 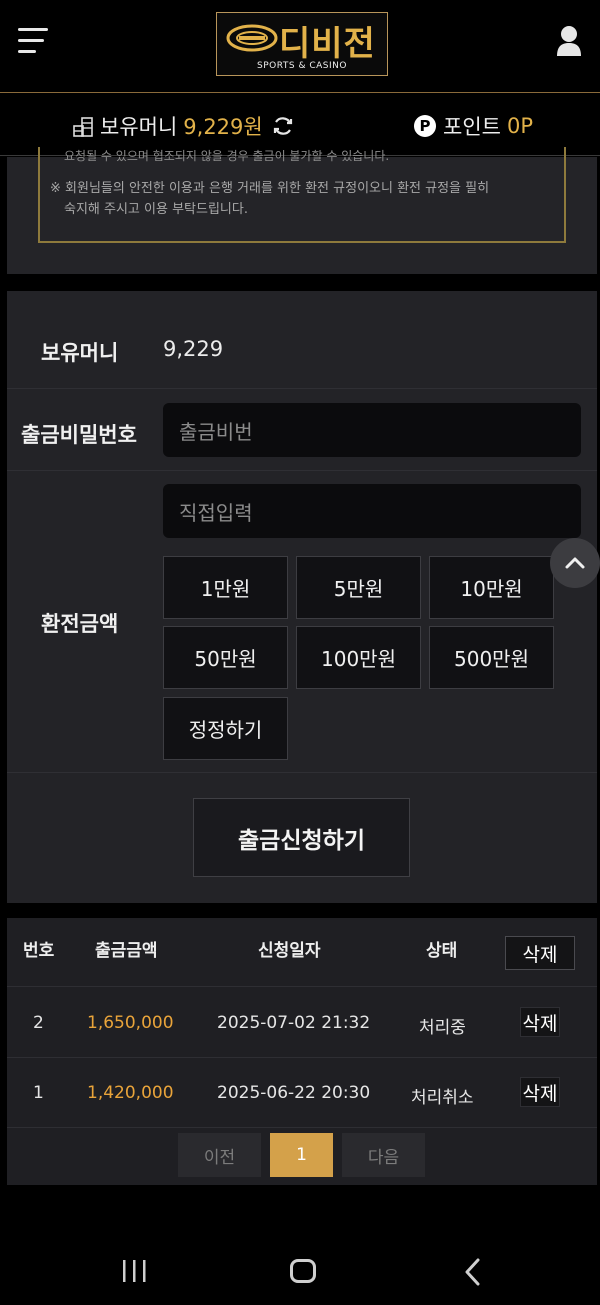 What do you see at coordinates (425, 126) in the screenshot?
I see `point-icon: P` at bounding box center [425, 126].